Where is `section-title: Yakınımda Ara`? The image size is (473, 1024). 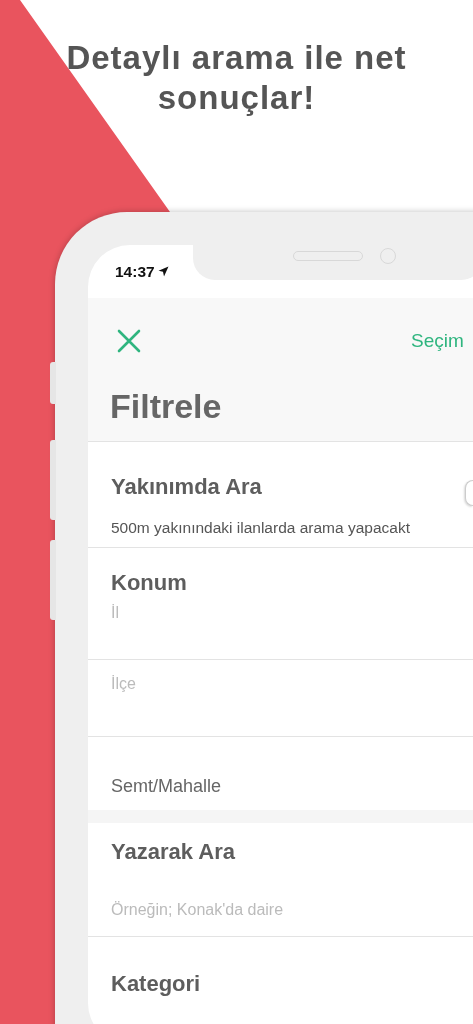 section-title: Yakınımda Ara is located at coordinates (186, 486).